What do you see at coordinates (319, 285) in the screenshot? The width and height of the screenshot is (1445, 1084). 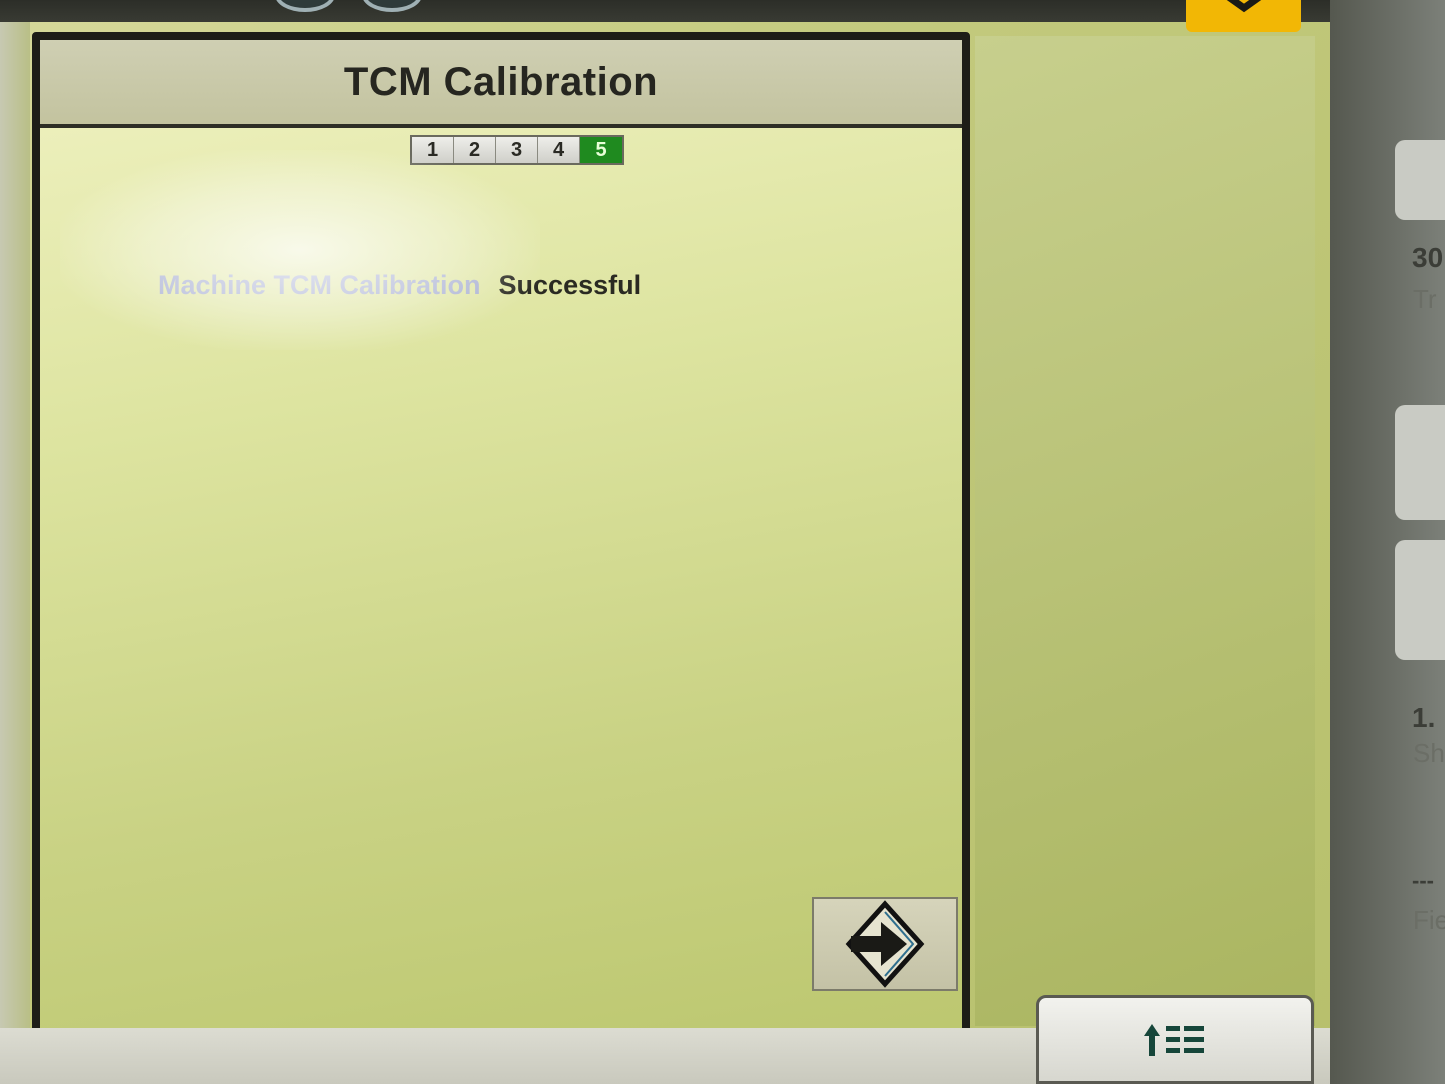 I see `status-label: Machine TCM Calibration` at bounding box center [319, 285].